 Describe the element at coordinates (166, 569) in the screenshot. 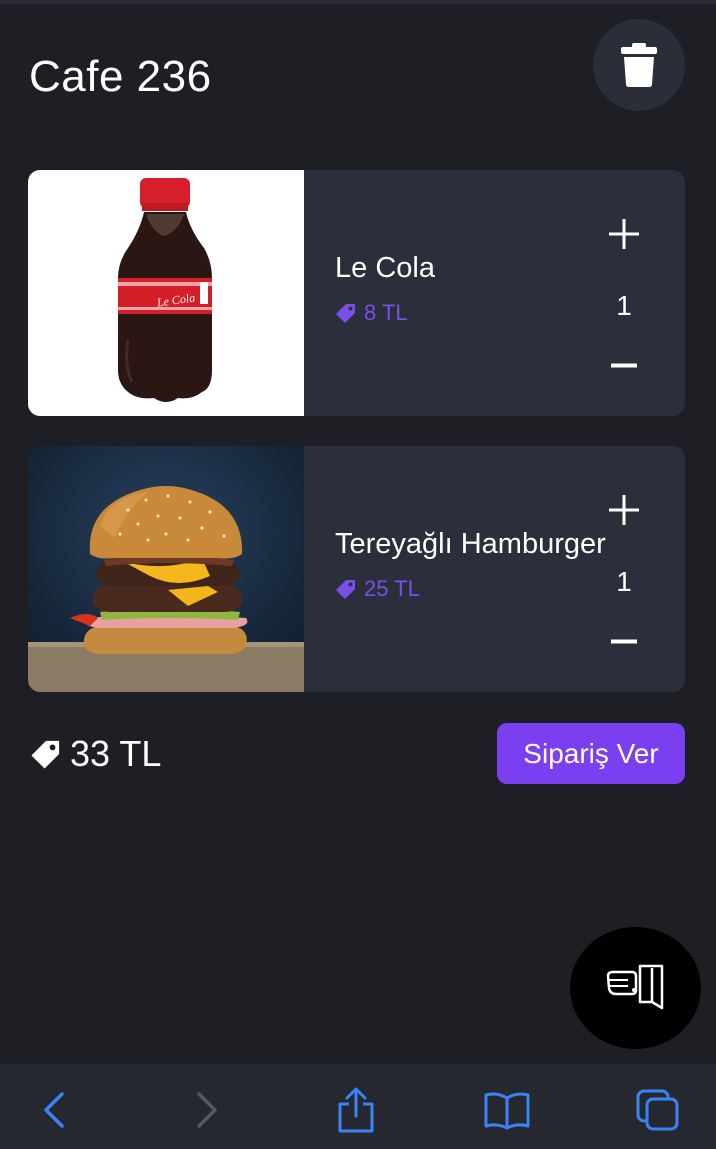

I see `burger-image` at that location.